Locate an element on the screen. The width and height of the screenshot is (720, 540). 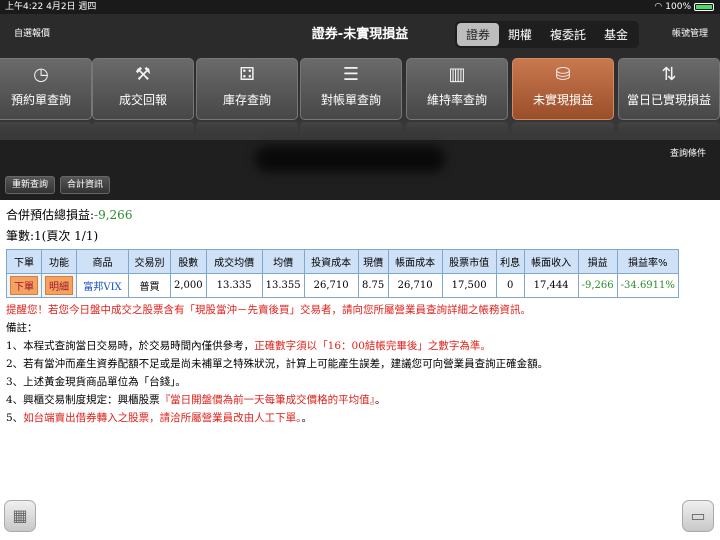
total-pnl-label: 合併預估總損益: is located at coordinates (50, 215).